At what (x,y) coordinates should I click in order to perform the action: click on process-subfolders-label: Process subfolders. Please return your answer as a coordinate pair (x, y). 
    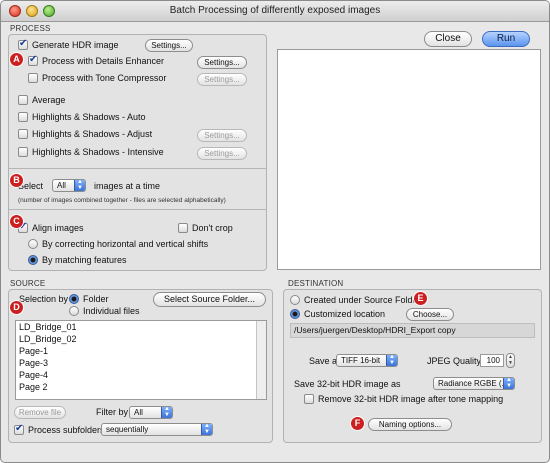
    Looking at the image, I should click on (66, 430).